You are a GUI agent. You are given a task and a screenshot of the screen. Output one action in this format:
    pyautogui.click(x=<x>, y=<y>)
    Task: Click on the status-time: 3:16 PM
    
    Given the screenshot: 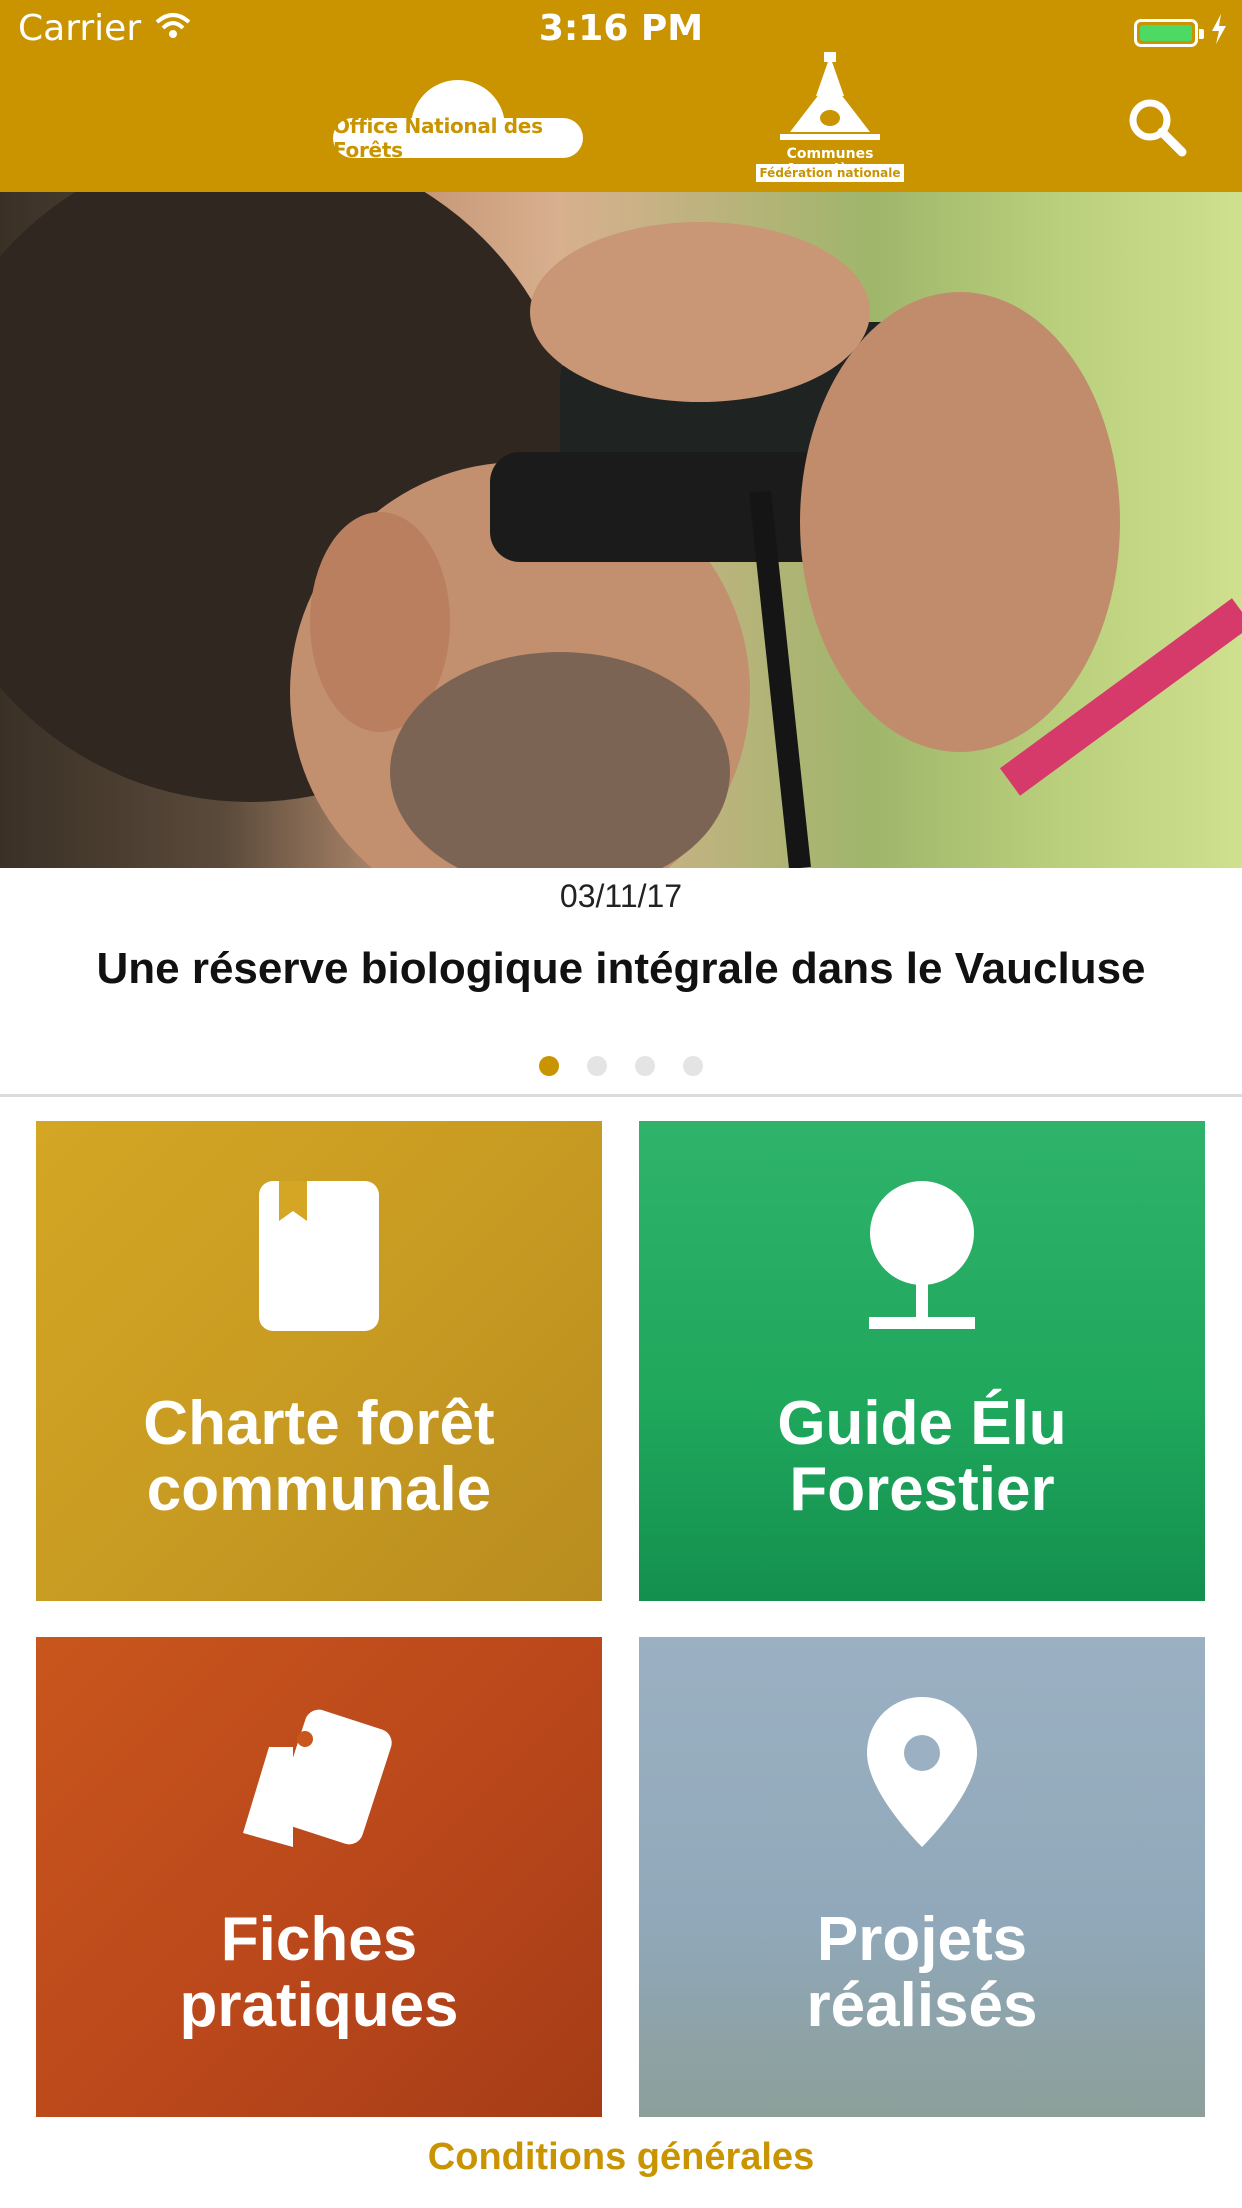 What is the action you would take?
    pyautogui.click(x=621, y=28)
    